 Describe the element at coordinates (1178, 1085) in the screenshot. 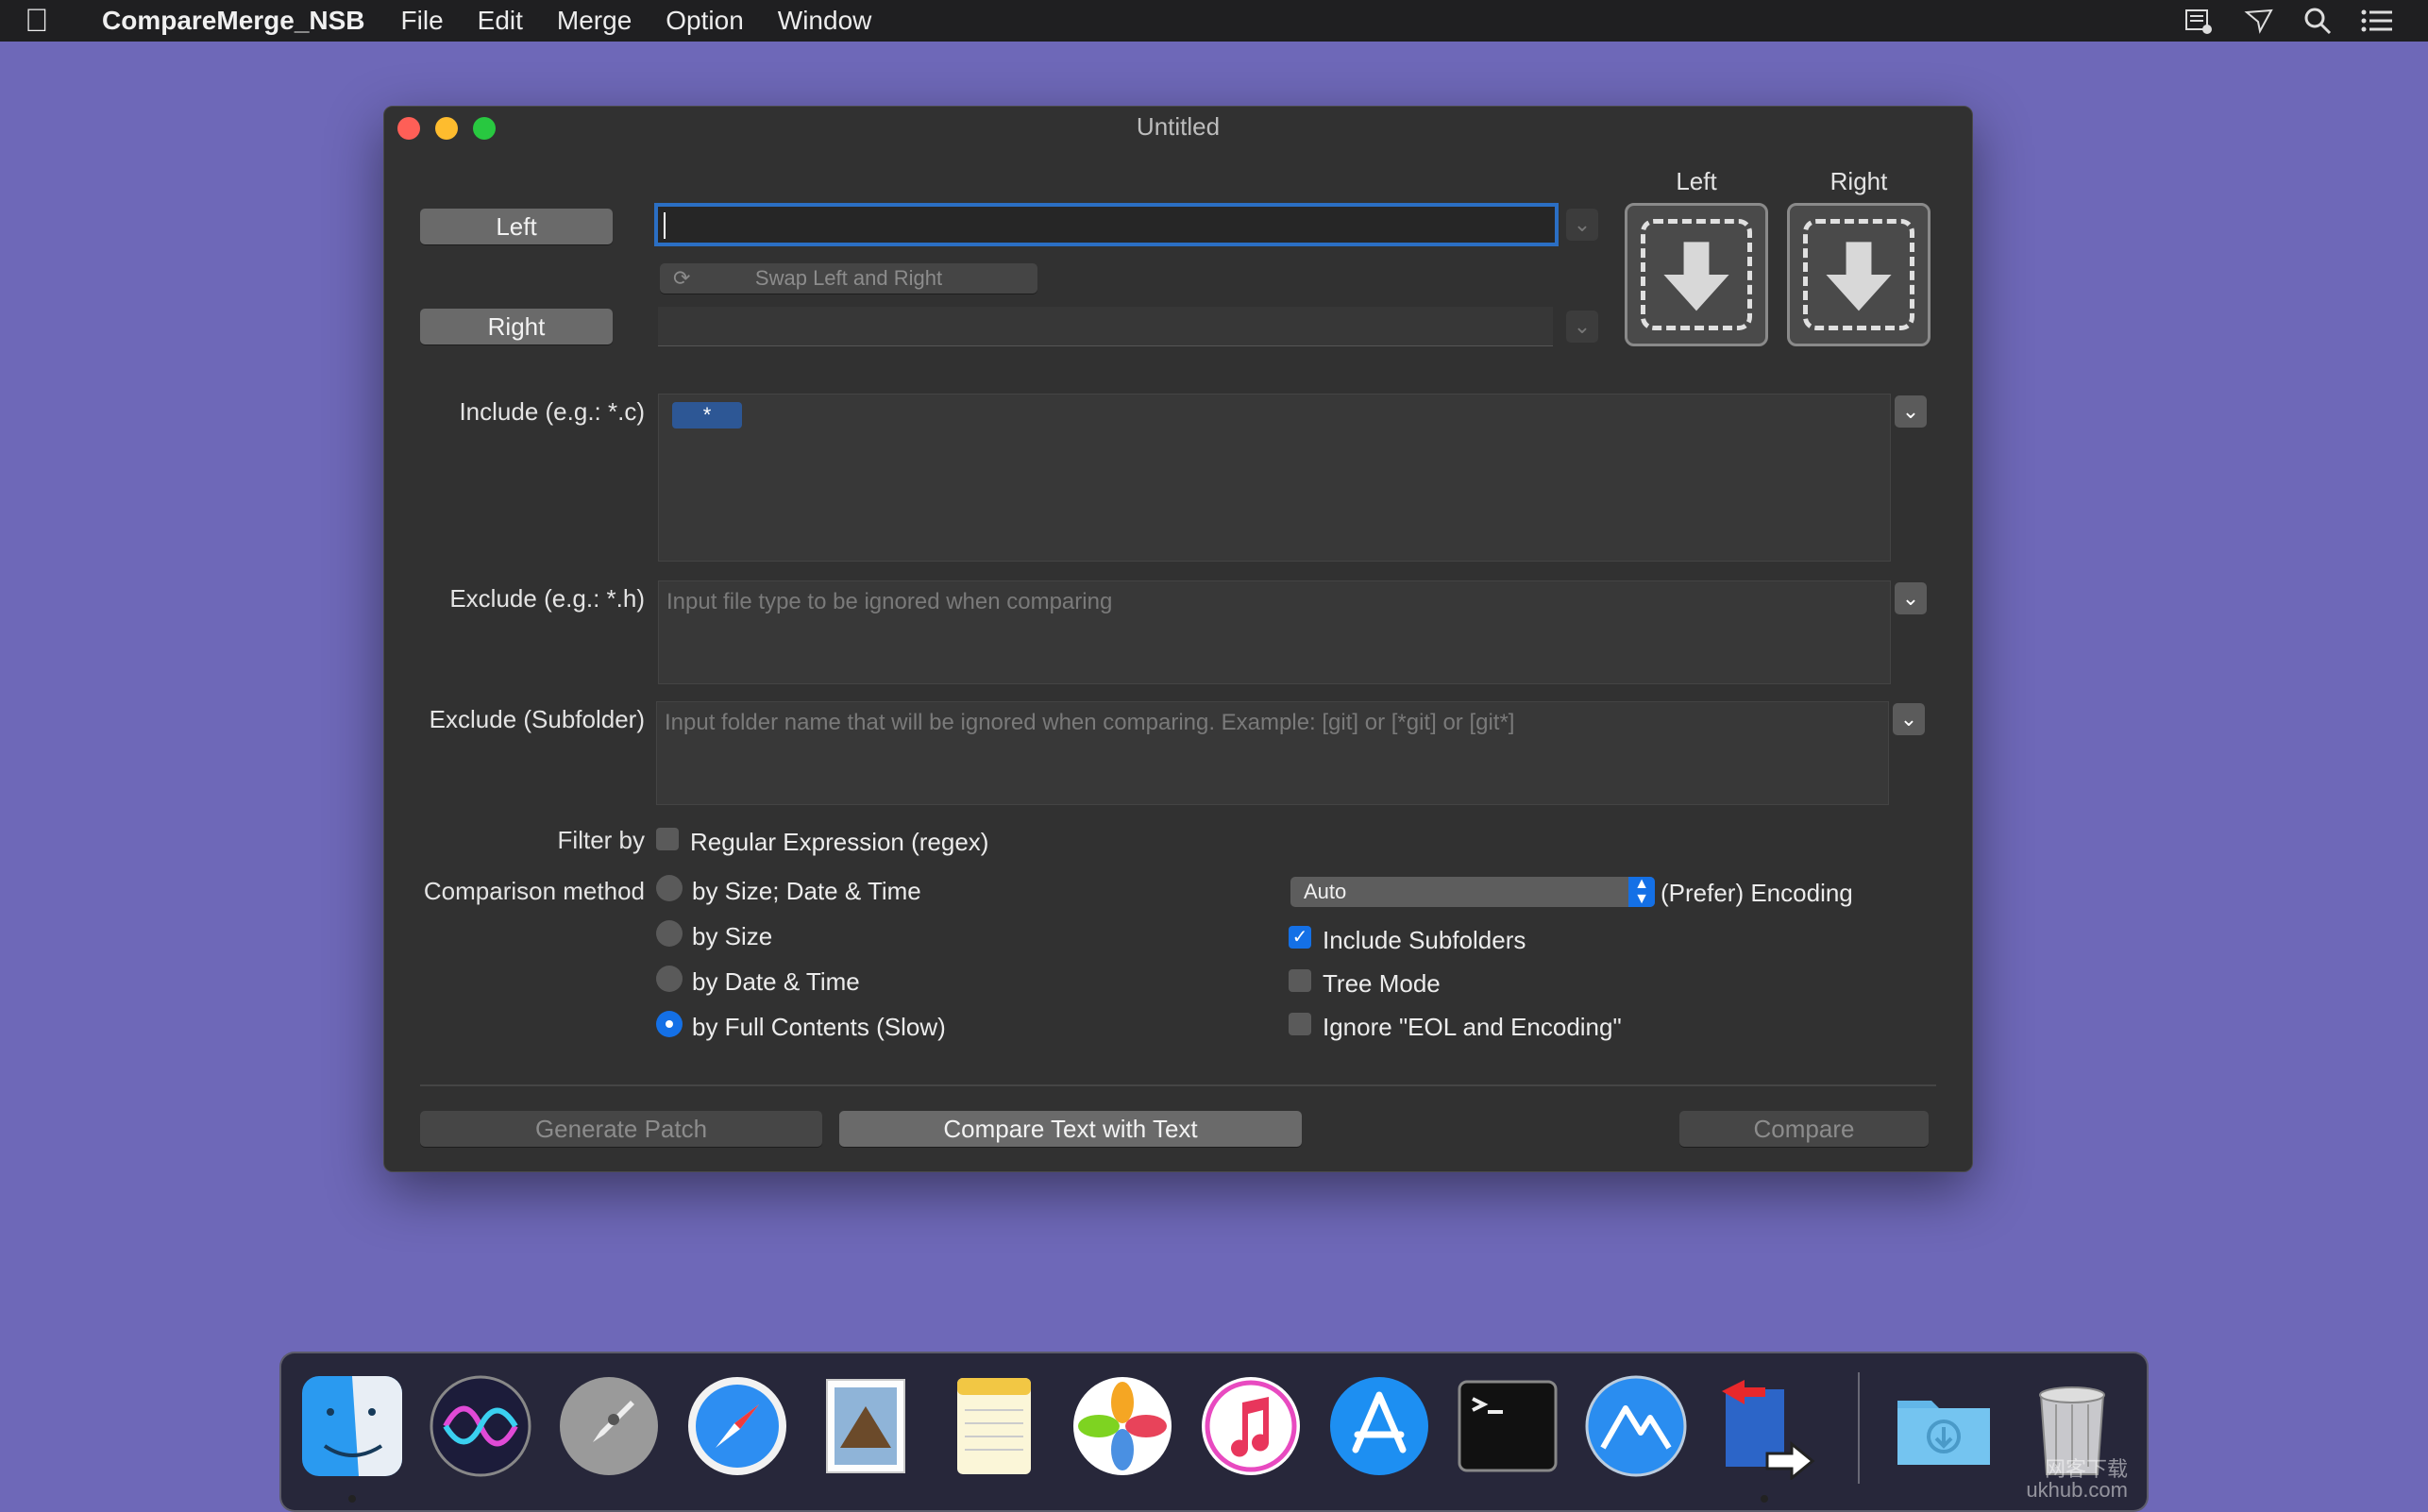

I see `divider` at that location.